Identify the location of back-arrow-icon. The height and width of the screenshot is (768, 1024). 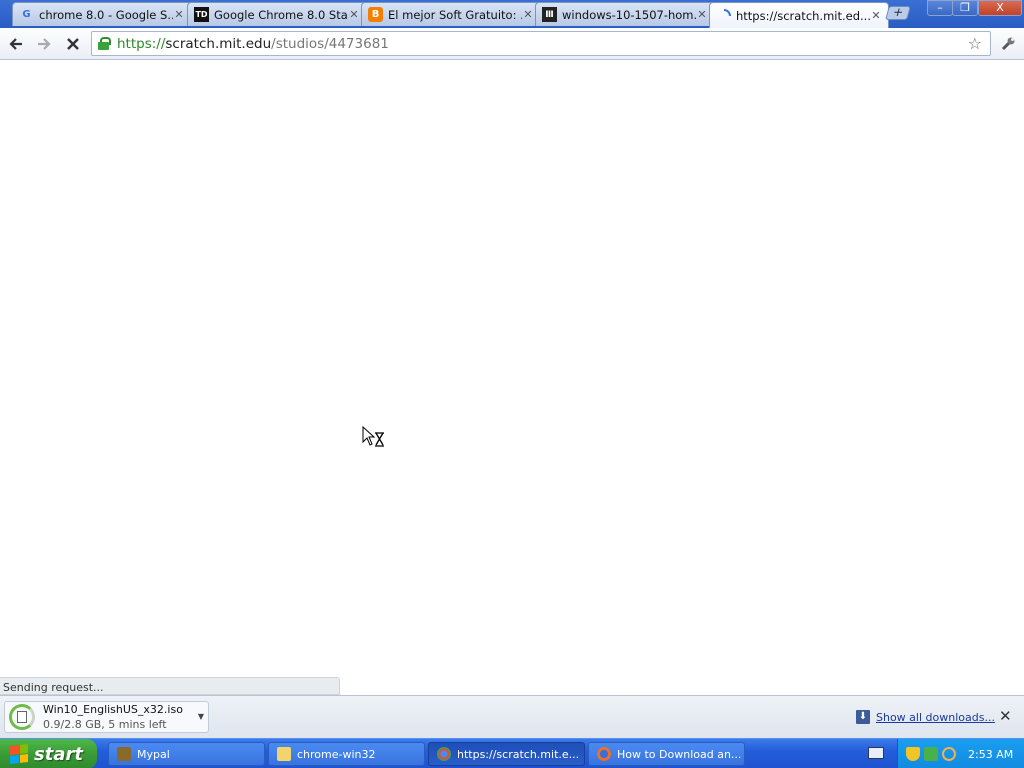
(15, 44).